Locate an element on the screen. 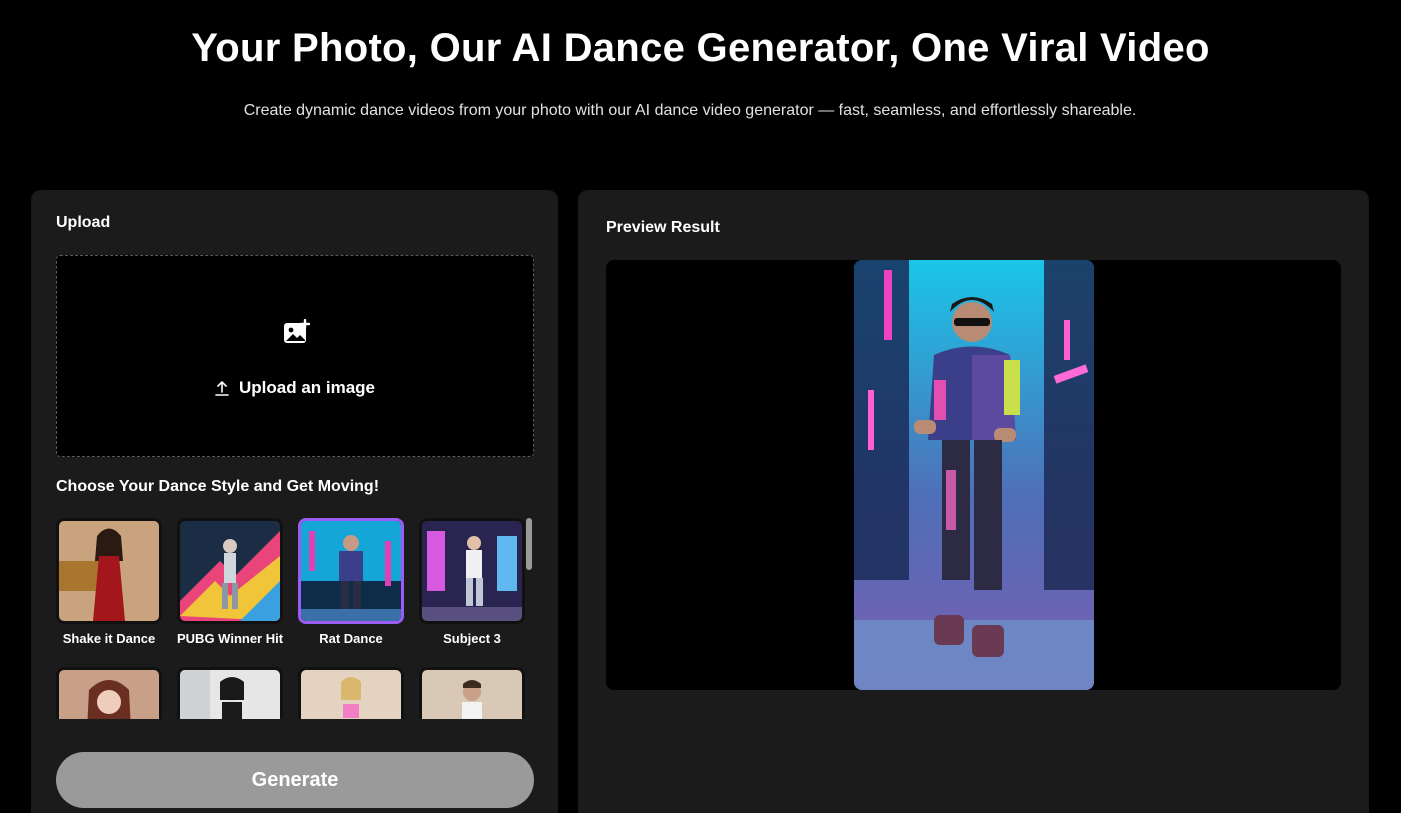  dance-style-label: Shake it Dance is located at coordinates (109, 638).